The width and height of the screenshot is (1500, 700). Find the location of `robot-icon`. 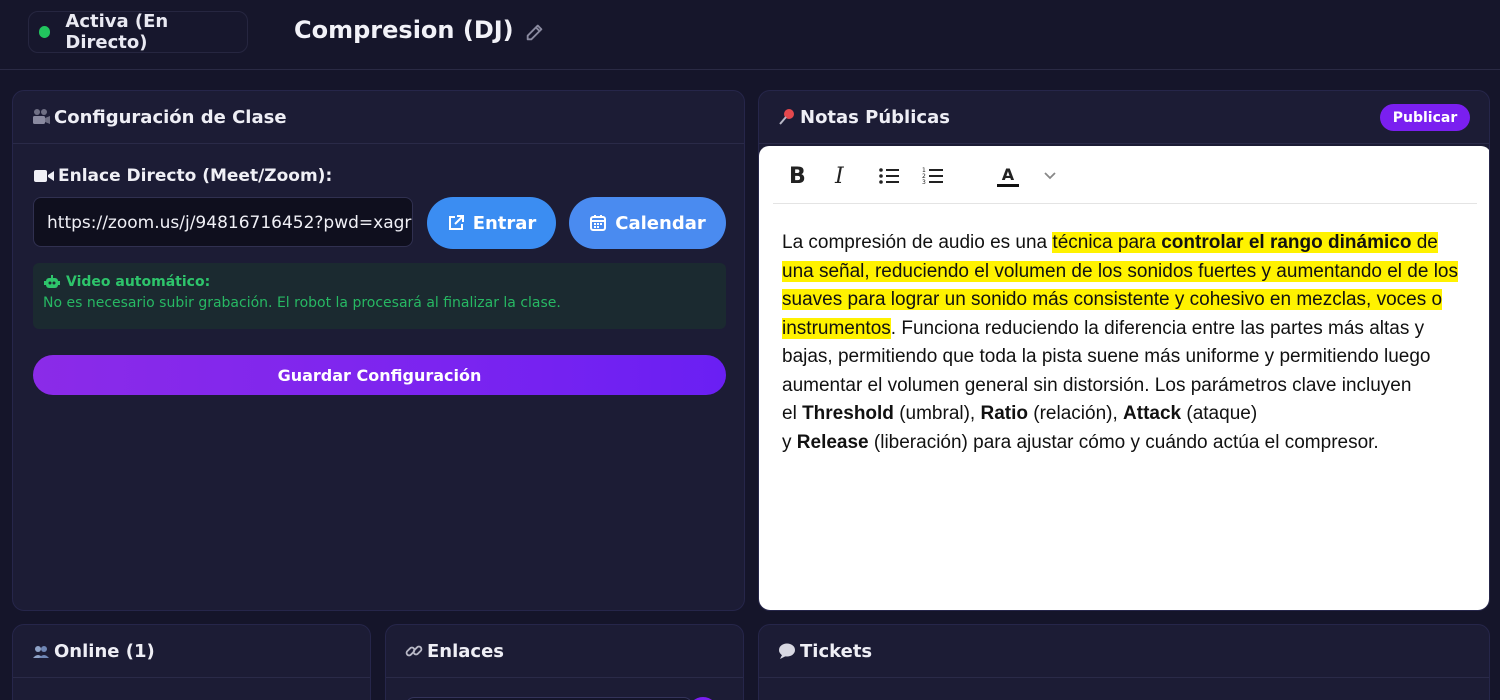

robot-icon is located at coordinates (52, 281).